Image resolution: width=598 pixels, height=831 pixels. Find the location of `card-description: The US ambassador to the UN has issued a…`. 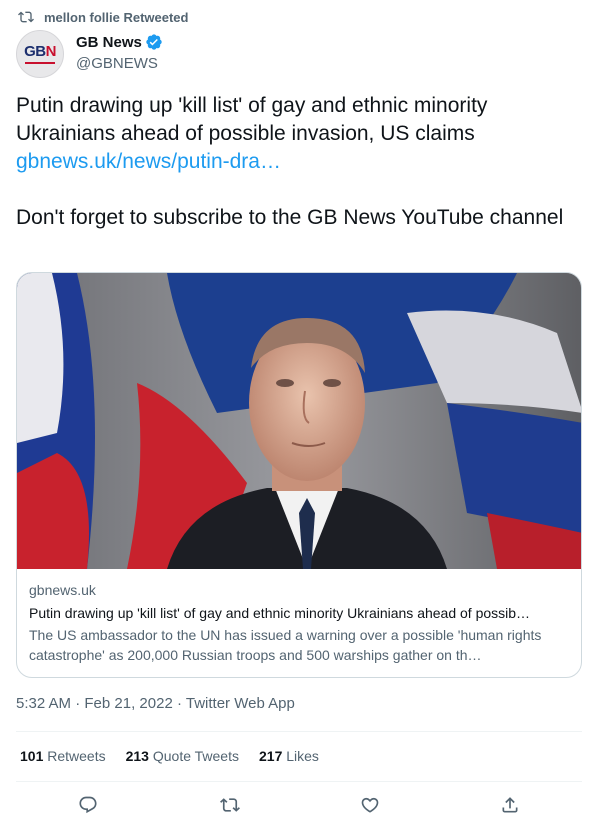

card-description: The US ambassador to the UN has issued a… is located at coordinates (285, 645).